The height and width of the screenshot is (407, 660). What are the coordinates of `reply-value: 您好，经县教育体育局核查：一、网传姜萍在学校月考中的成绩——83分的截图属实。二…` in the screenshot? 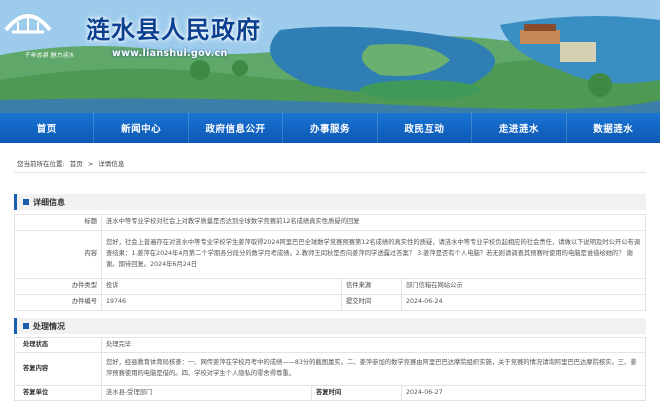 It's located at (373, 369).